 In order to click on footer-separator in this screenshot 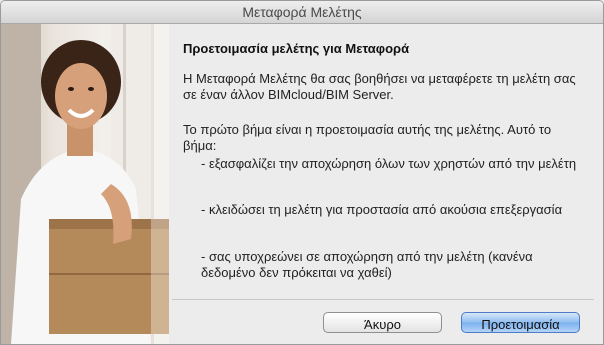, I will do `click(383, 299)`.